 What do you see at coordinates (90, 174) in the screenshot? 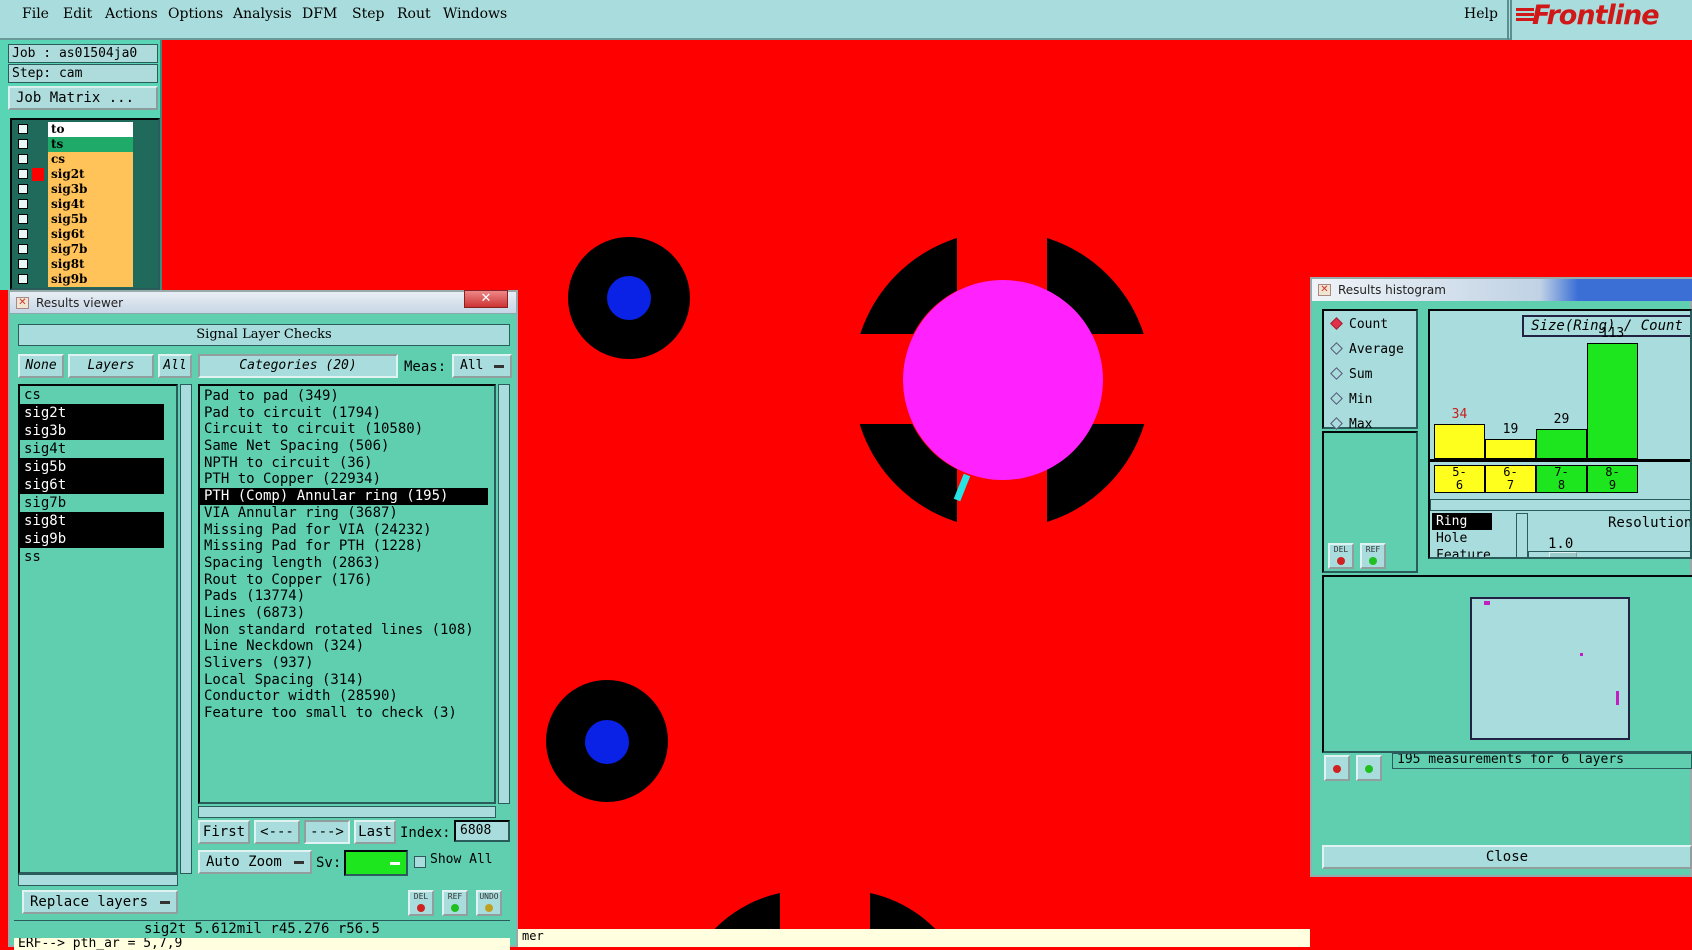
I see `layer-name: sig2t` at bounding box center [90, 174].